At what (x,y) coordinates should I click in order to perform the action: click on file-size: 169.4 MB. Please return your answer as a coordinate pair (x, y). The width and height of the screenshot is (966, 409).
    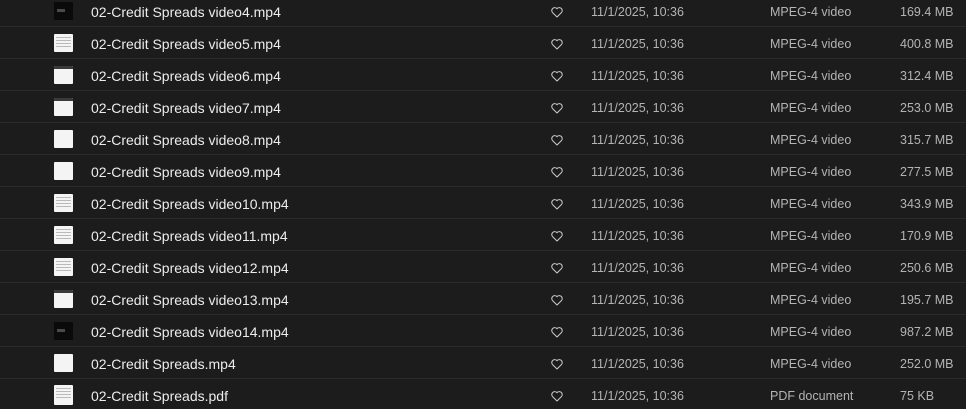
    Looking at the image, I should click on (927, 12).